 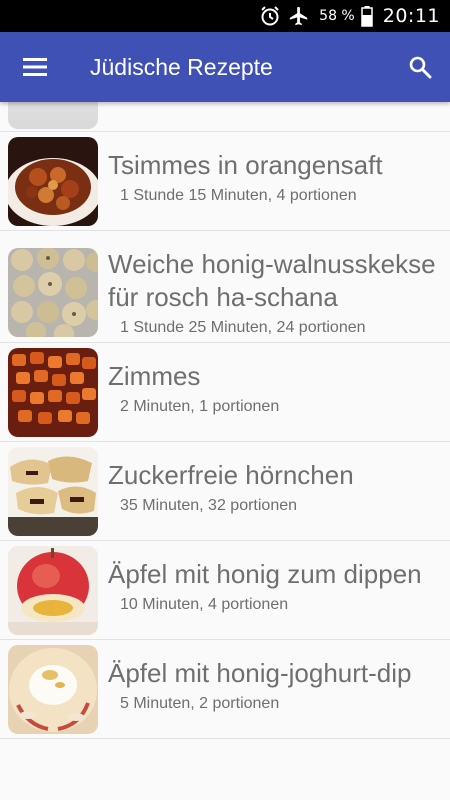 I want to click on menu-button, so click(x=35, y=67).